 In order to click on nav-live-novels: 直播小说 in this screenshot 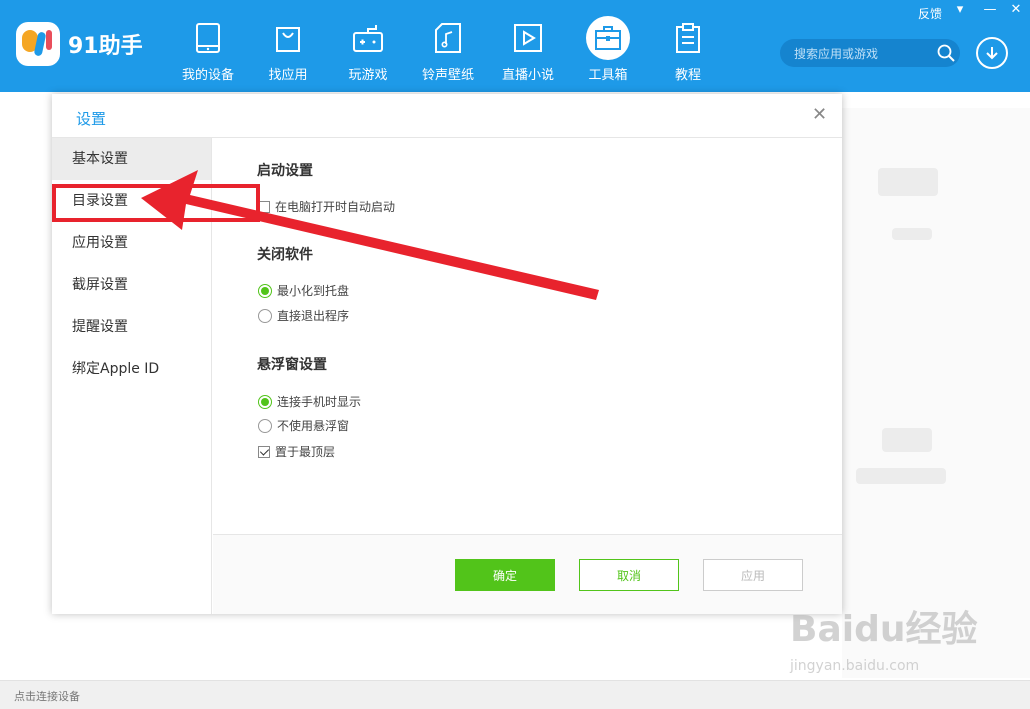, I will do `click(528, 46)`.